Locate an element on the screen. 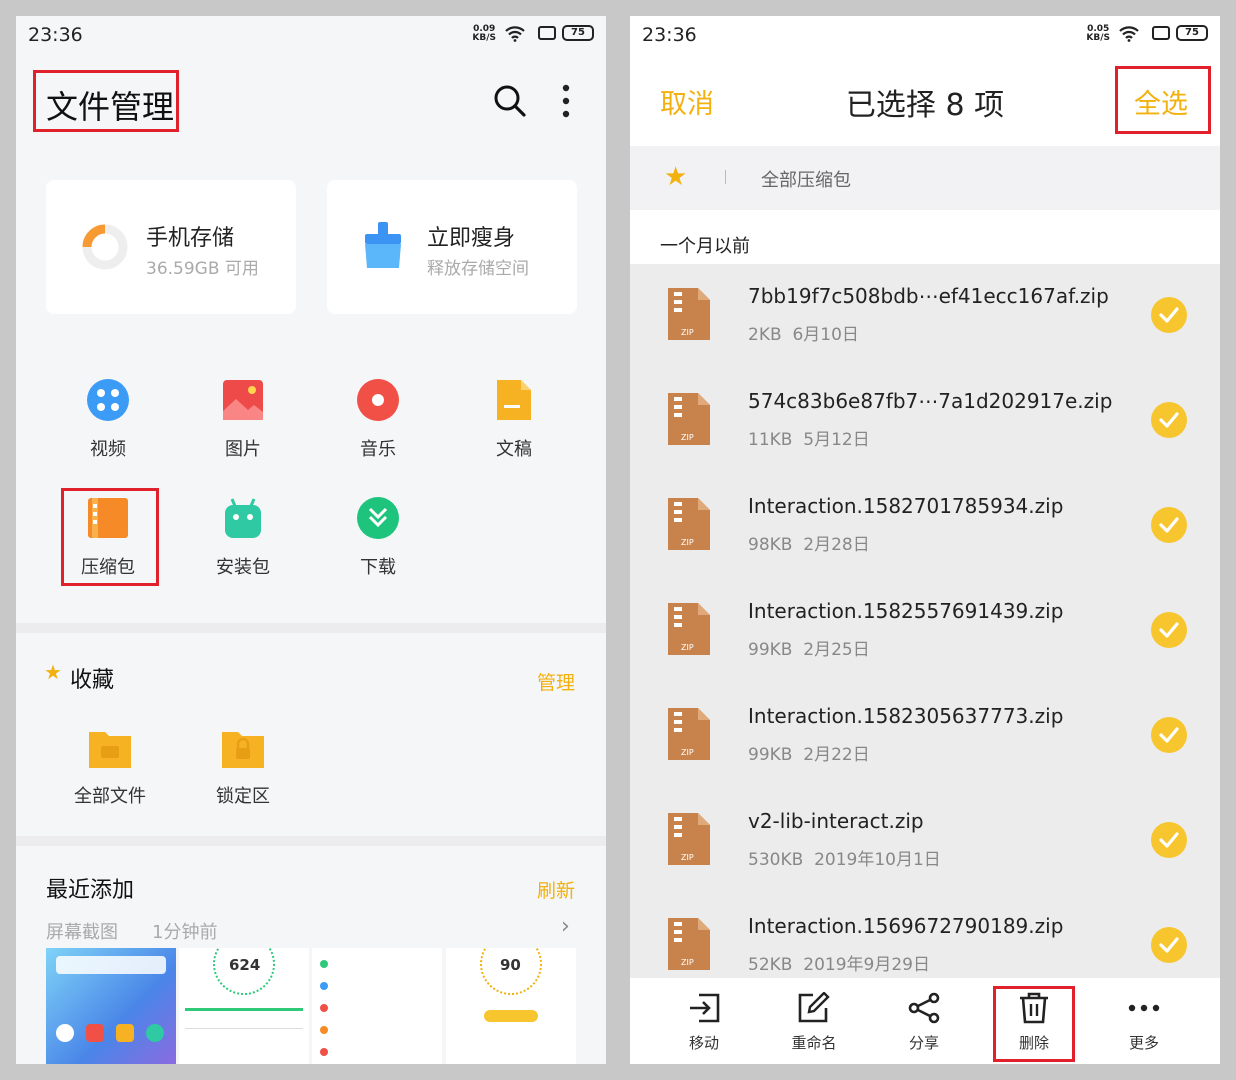  search-icon is located at coordinates (510, 101).